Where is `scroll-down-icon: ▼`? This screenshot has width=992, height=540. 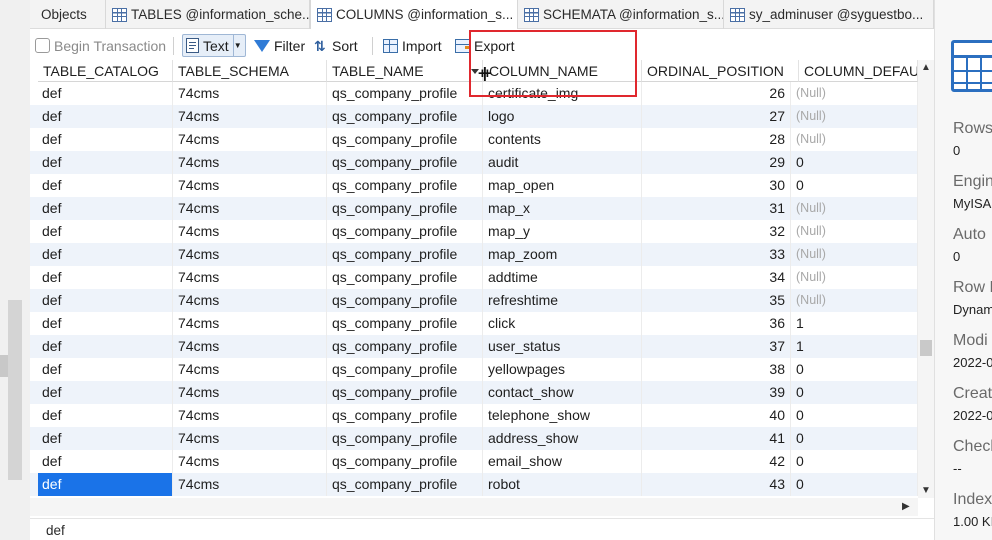 scroll-down-icon: ▼ is located at coordinates (926, 490).